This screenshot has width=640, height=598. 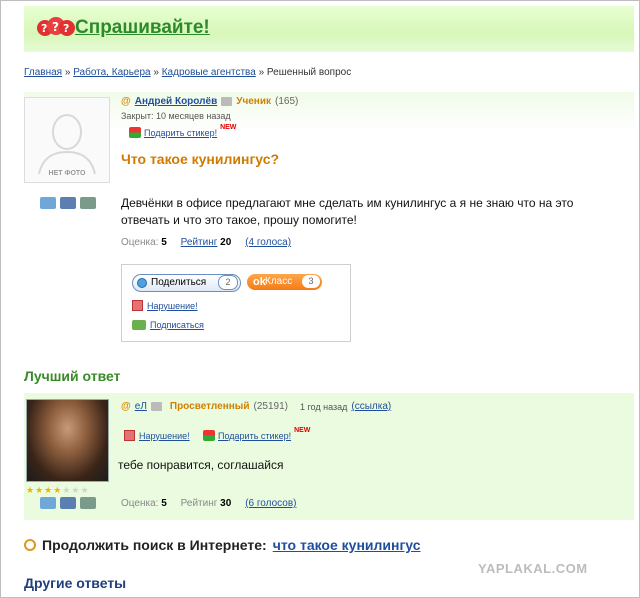 What do you see at coordinates (259, 282) in the screenshot?
I see `odnoklassniki-icon: ok` at bounding box center [259, 282].